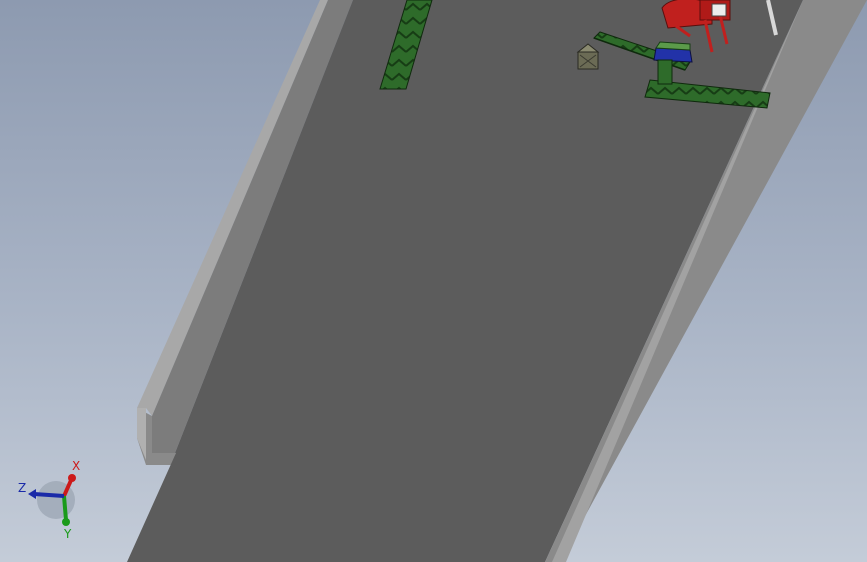 Image resolution: width=867 pixels, height=562 pixels. I want to click on z-axis-arrow, so click(49, 495).